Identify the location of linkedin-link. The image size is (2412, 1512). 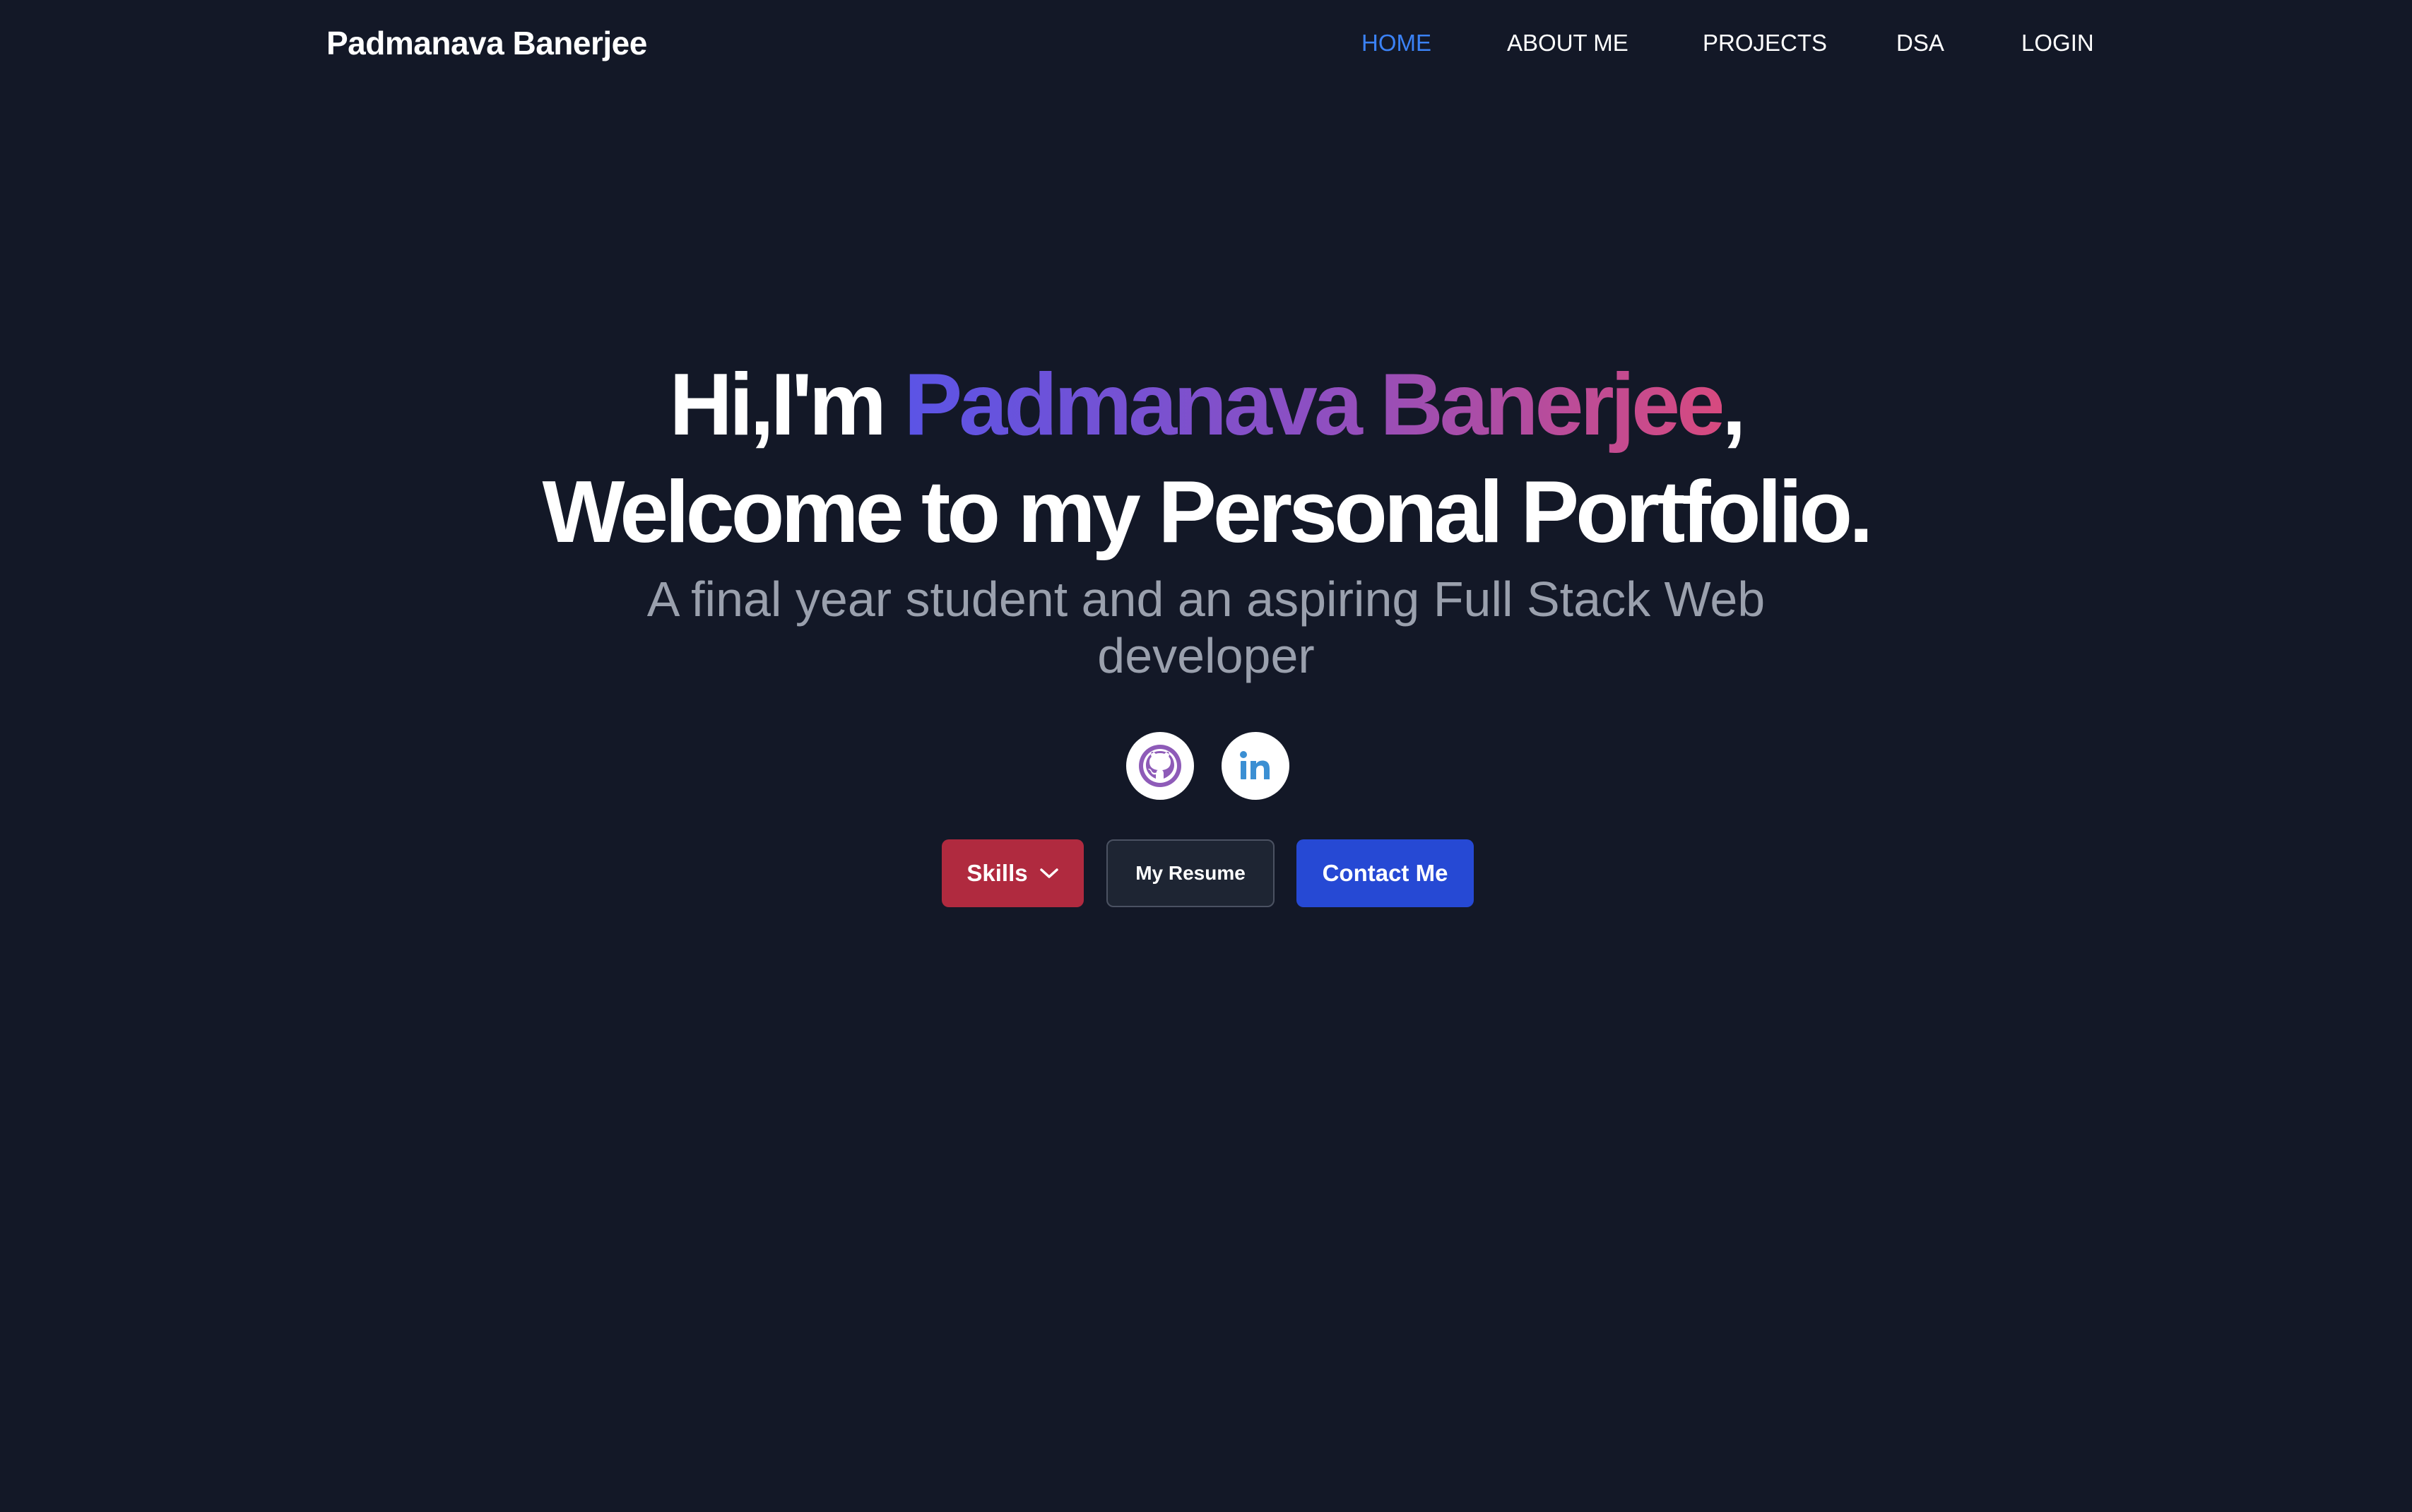
(1255, 766).